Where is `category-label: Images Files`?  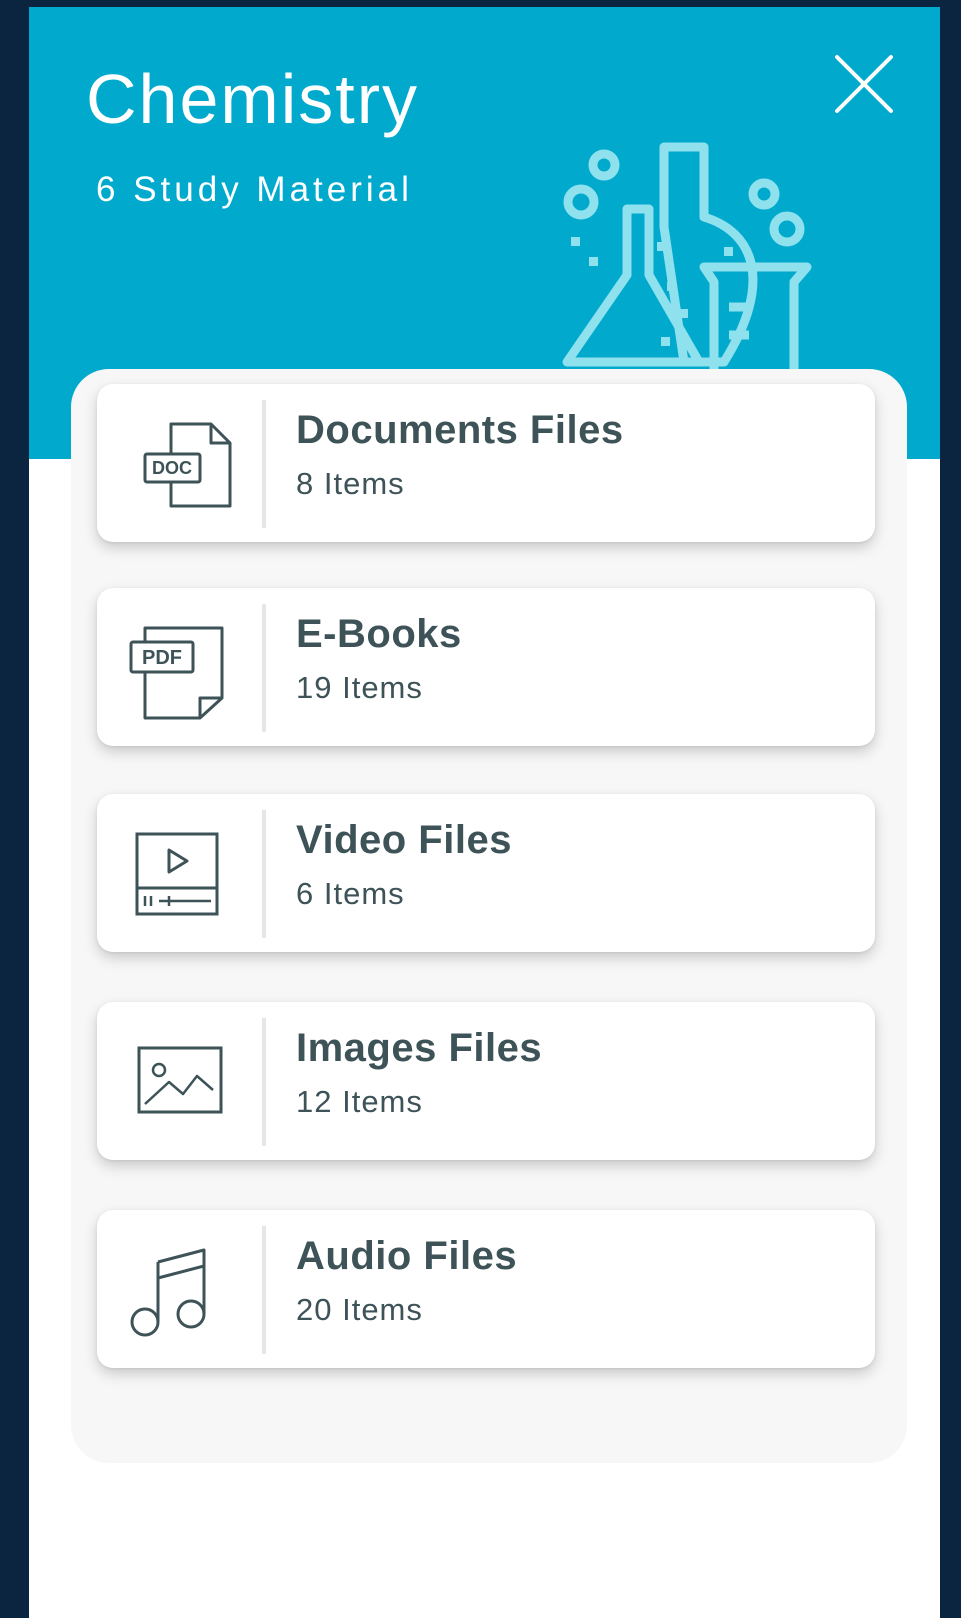
category-label: Images Files is located at coordinates (419, 1048).